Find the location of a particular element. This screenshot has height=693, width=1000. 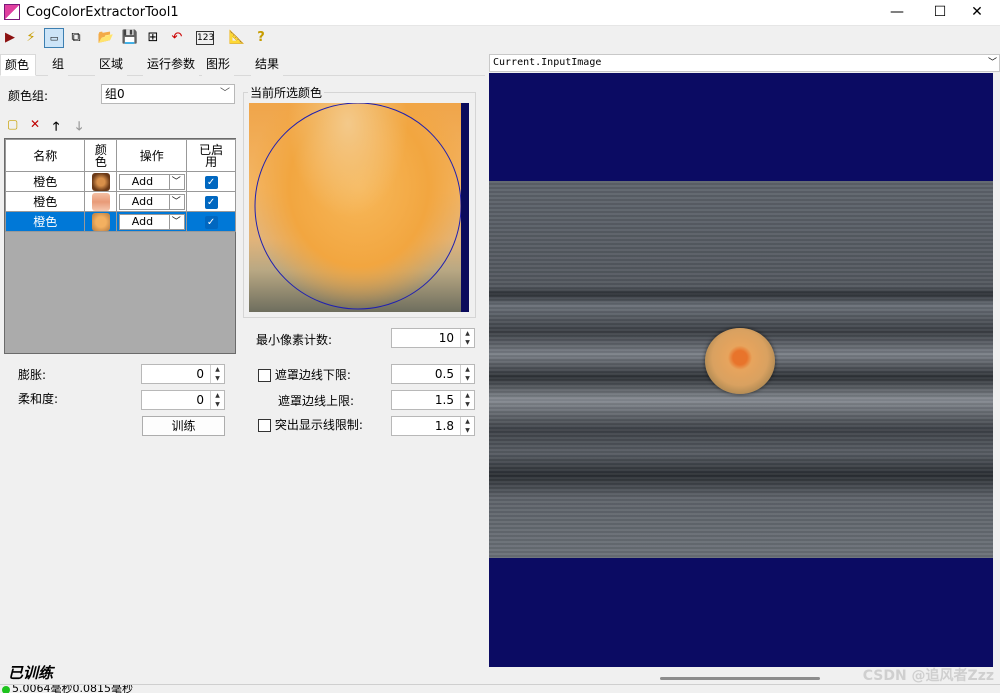

highlight-limit-row: 突出显示线限制: is located at coordinates (310, 424).